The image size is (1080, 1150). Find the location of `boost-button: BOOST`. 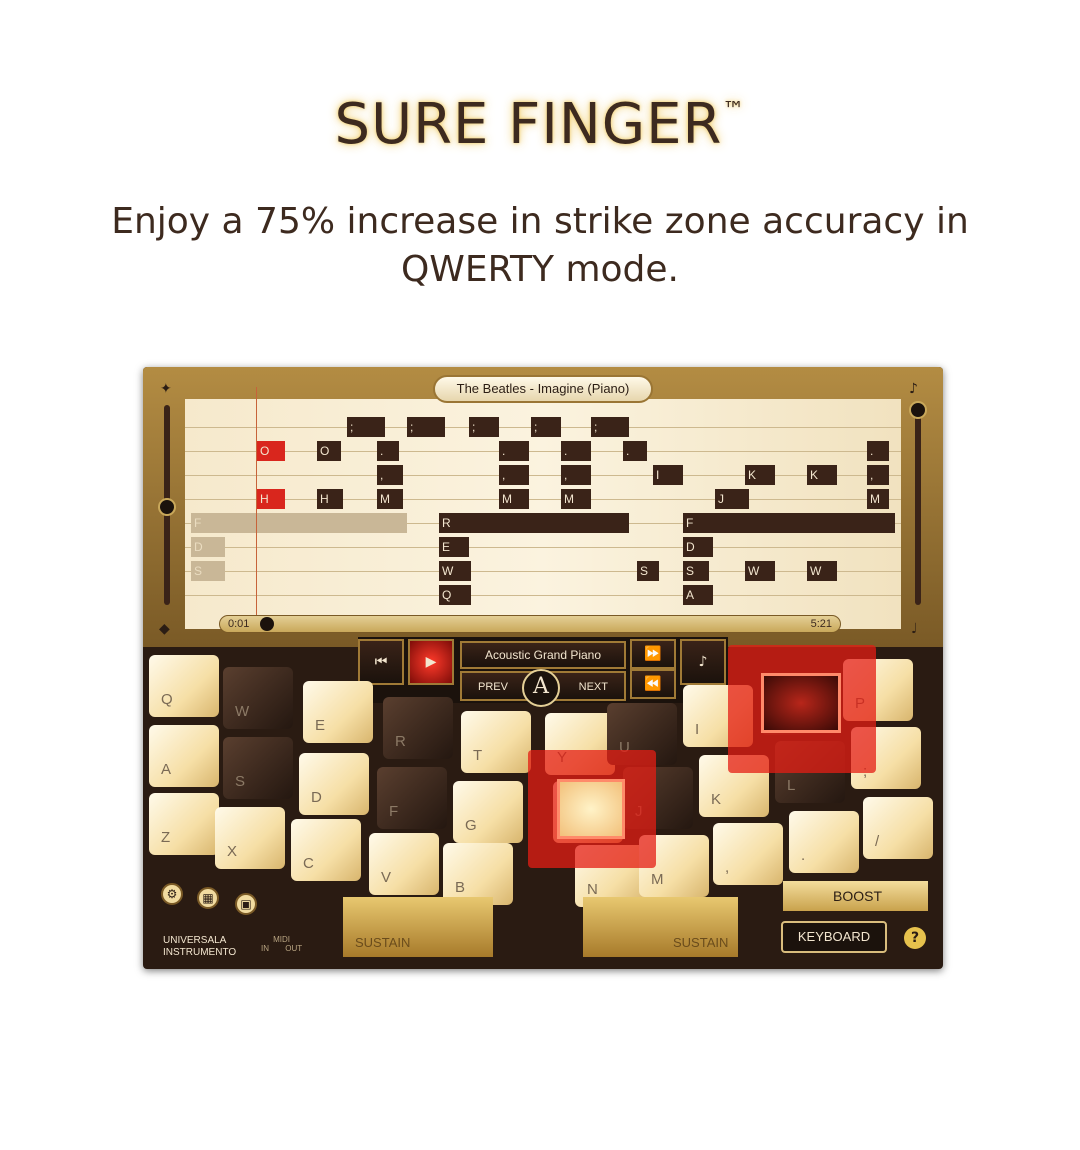

boost-button: BOOST is located at coordinates (855, 896).